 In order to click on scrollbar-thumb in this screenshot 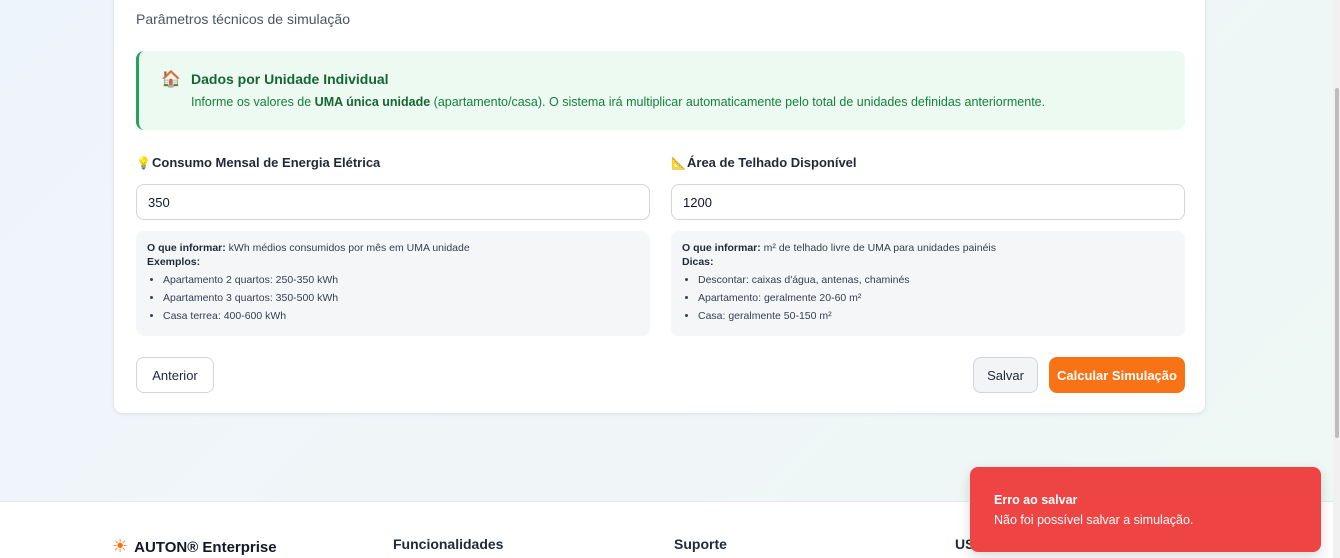, I will do `click(1337, 263)`.